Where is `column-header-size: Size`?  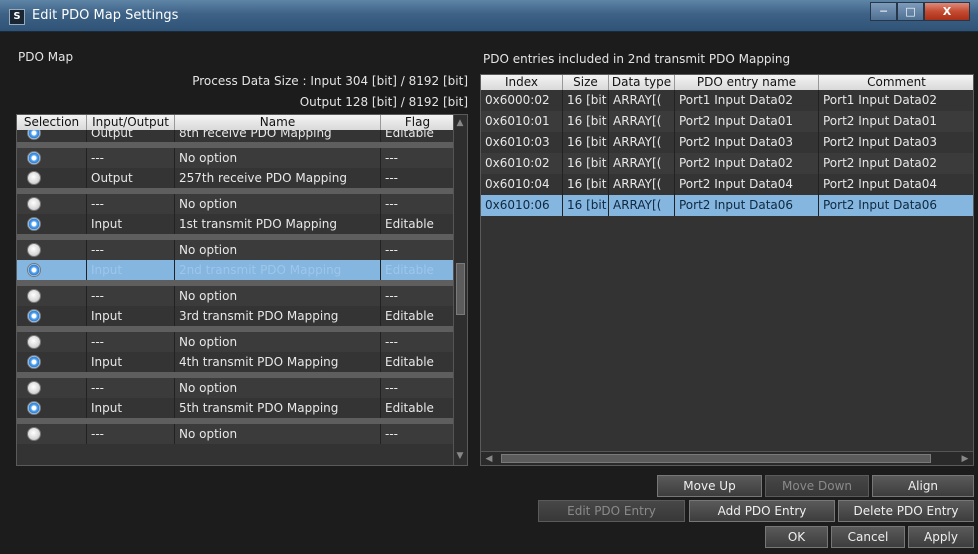
column-header-size: Size is located at coordinates (586, 82).